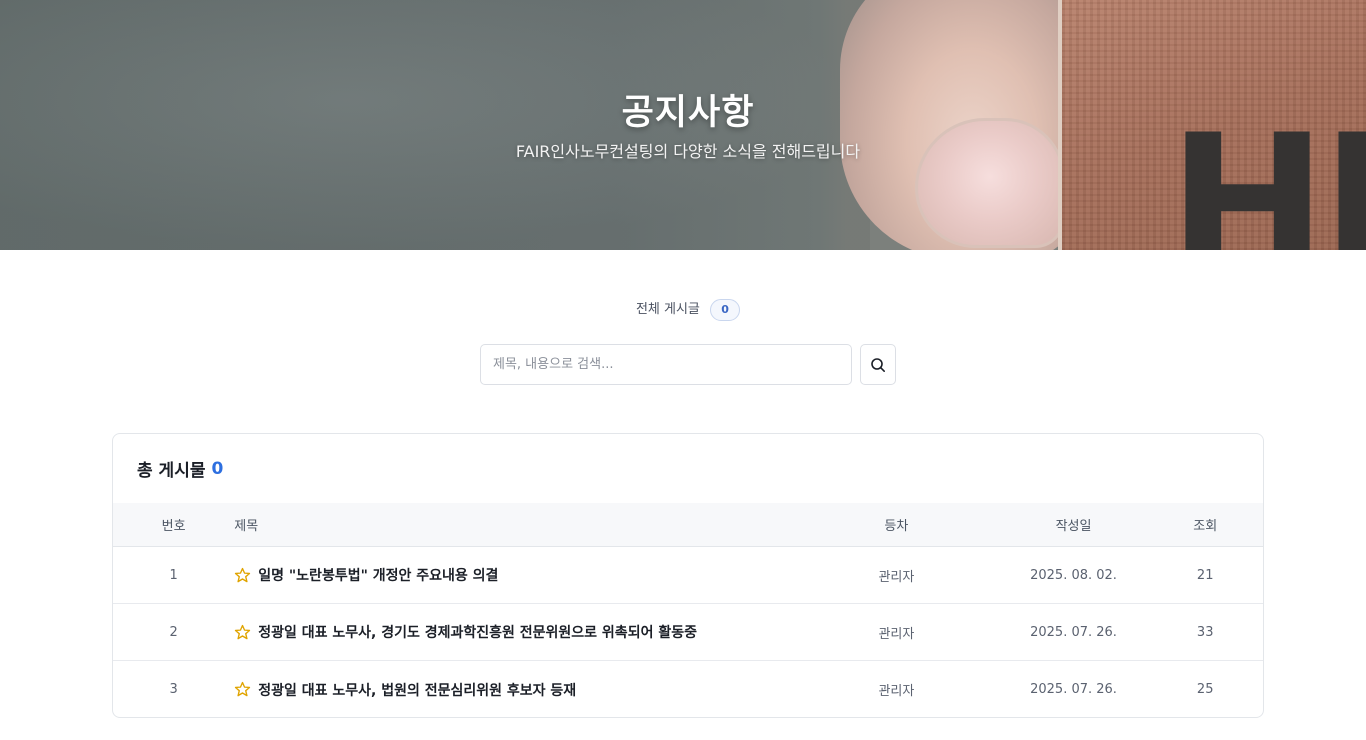 Image resolution: width=1366 pixels, height=740 pixels. What do you see at coordinates (217, 468) in the screenshot?
I see `board-total-count: 0` at bounding box center [217, 468].